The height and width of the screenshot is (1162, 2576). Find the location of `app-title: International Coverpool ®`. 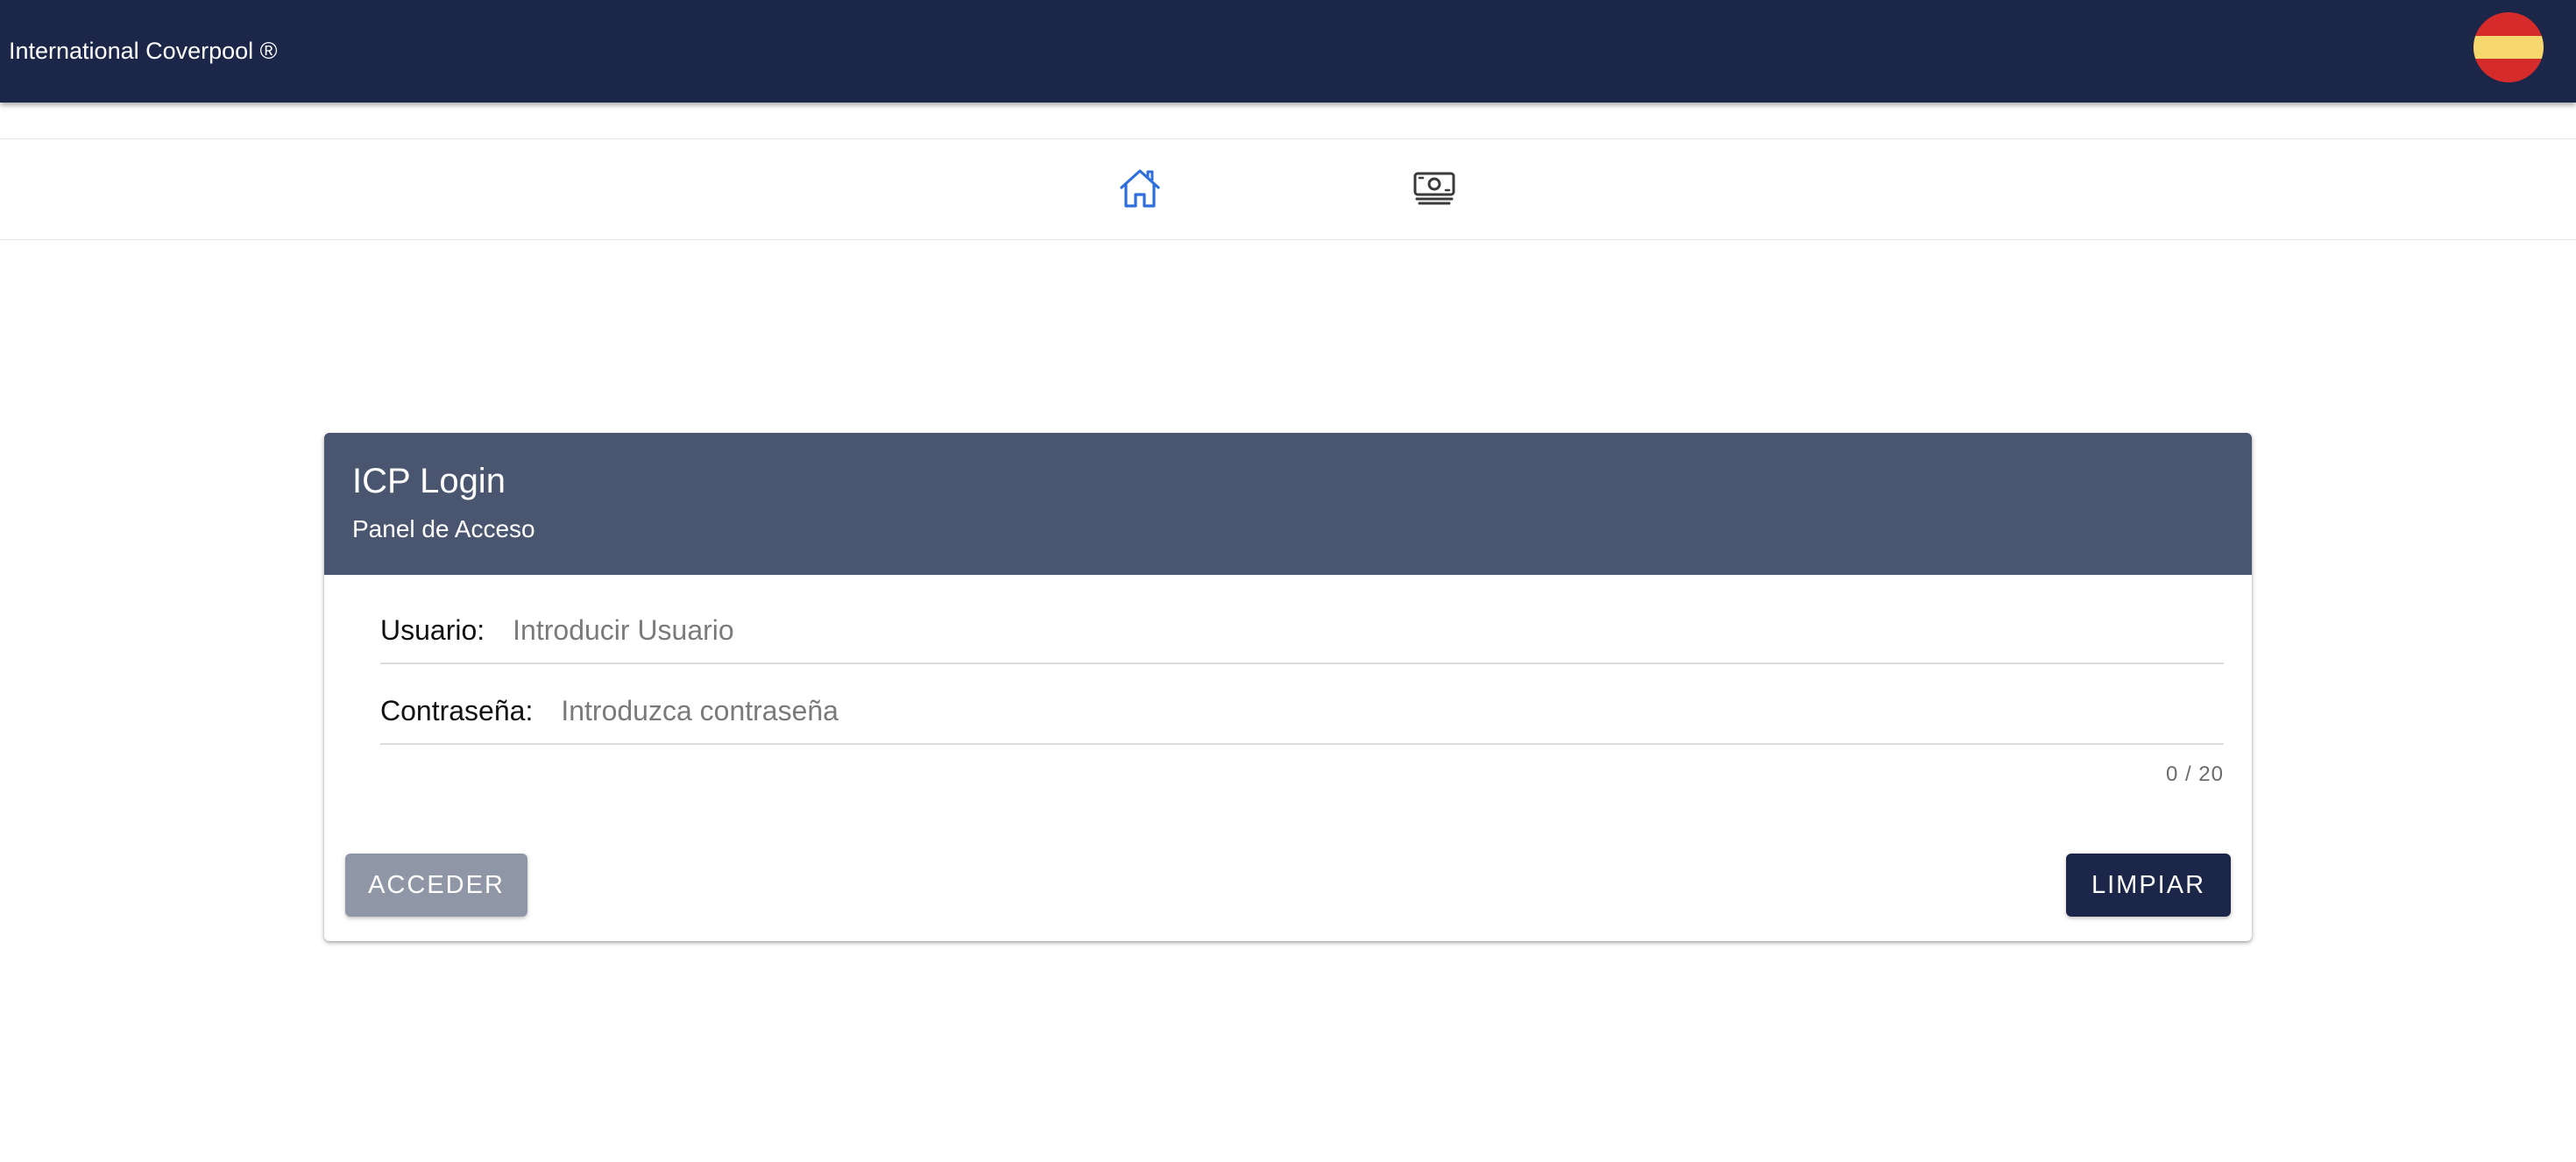

app-title: International Coverpool ® is located at coordinates (143, 51).